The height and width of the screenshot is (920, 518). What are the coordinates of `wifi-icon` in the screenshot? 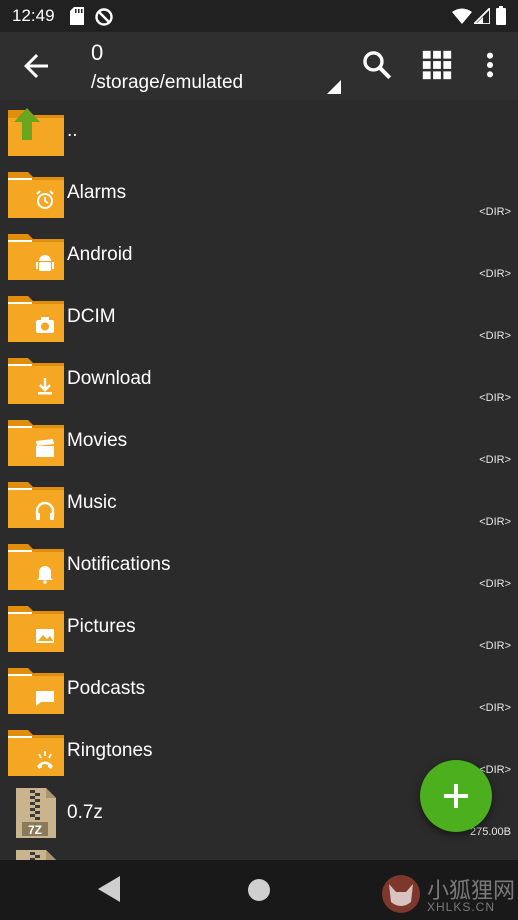 It's located at (462, 16).